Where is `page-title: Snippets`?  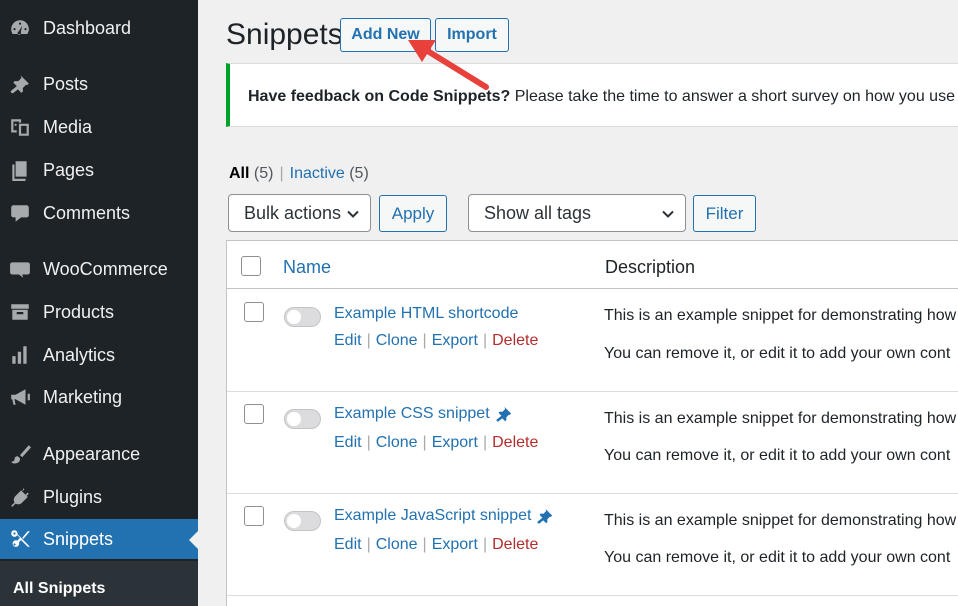
page-title: Snippets is located at coordinates (284, 34).